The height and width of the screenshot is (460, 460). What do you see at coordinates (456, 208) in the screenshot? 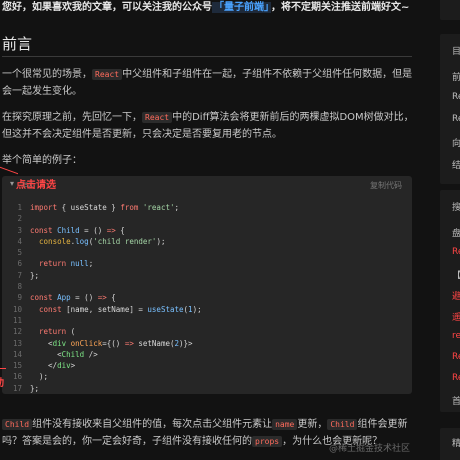
I see `related-title: 搜` at bounding box center [456, 208].